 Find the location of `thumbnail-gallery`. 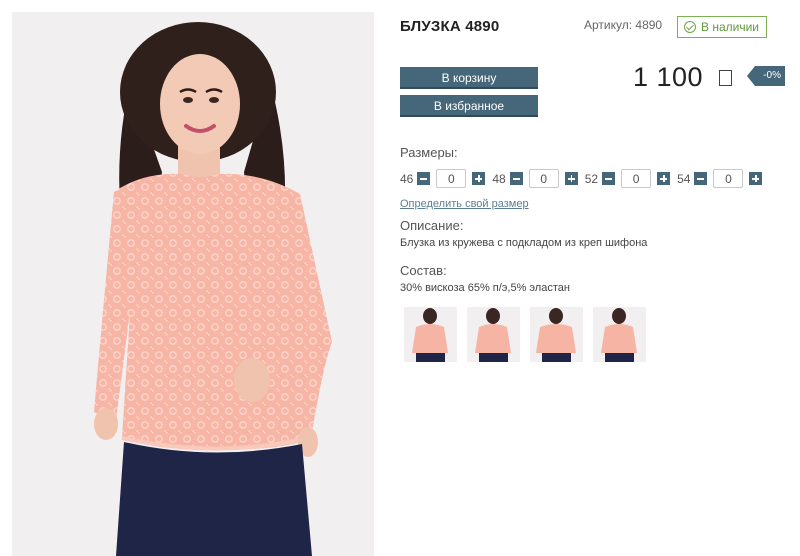

thumbnail-gallery is located at coordinates (525, 334).